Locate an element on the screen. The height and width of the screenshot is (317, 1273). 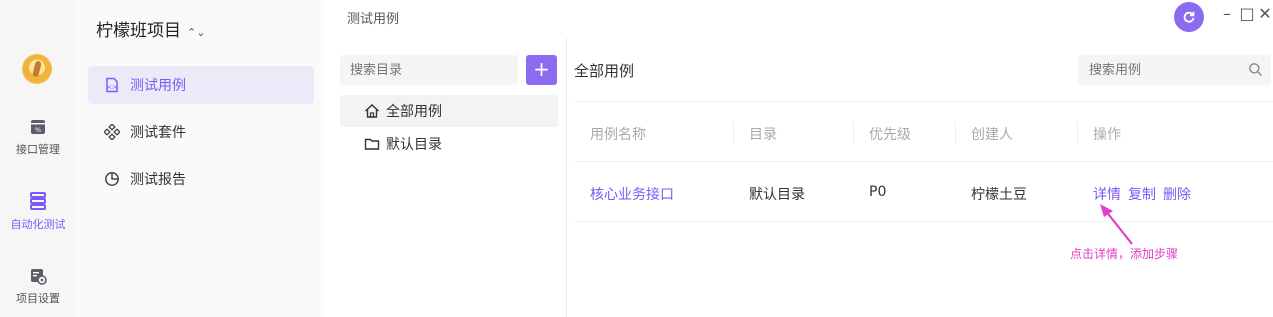
case-search-box is located at coordinates (1174, 70).